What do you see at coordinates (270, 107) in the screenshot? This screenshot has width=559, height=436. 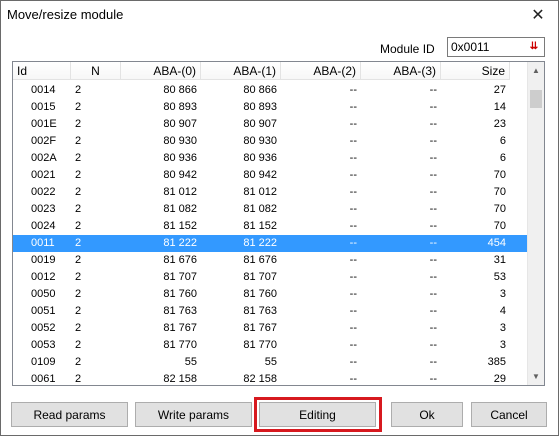 I see `table-row: 0015 2 80 893 80 893 -- -- 14` at bounding box center [270, 107].